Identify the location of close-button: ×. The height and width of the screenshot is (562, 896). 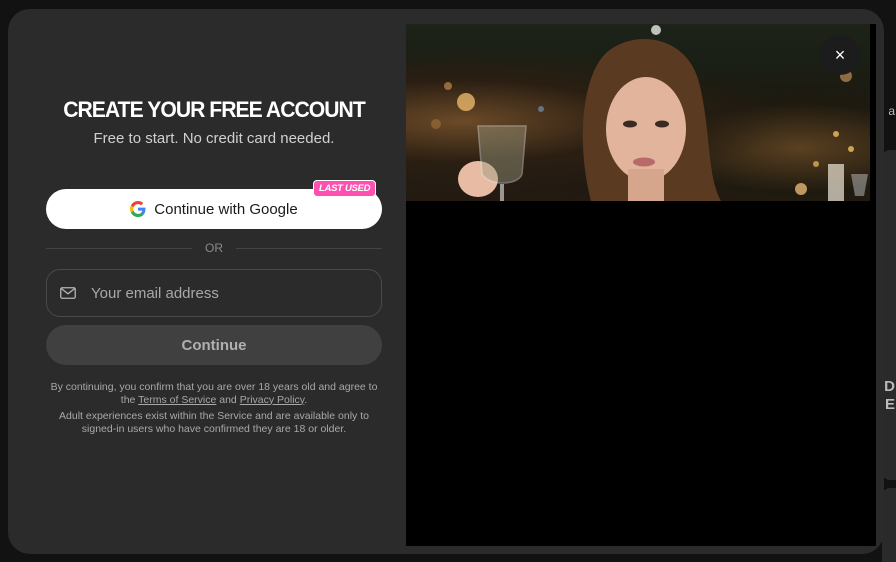
(840, 55).